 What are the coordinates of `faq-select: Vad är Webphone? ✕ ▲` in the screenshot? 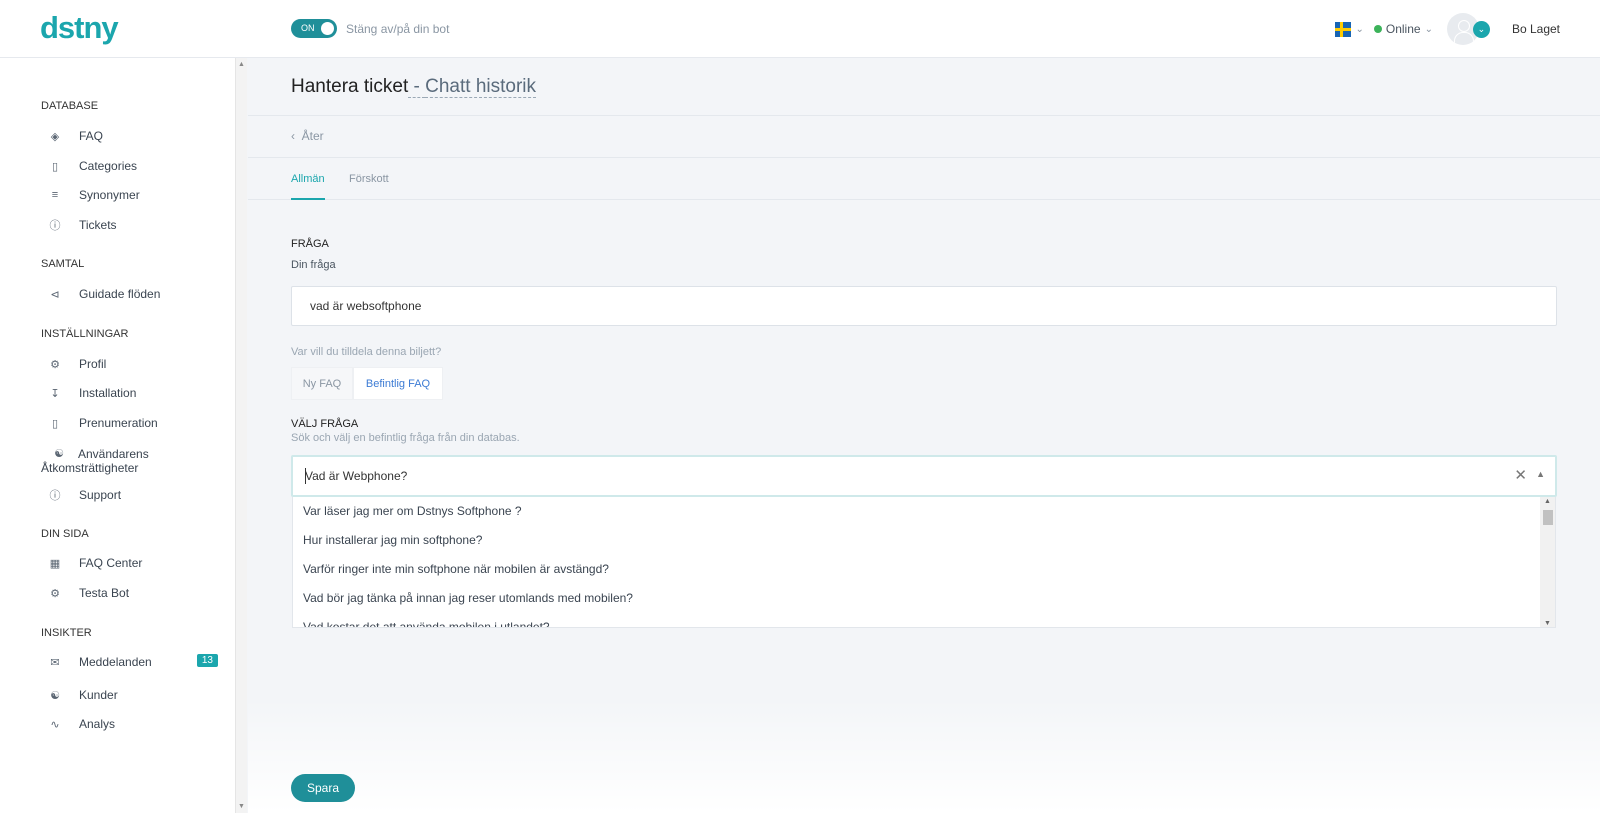 It's located at (924, 476).